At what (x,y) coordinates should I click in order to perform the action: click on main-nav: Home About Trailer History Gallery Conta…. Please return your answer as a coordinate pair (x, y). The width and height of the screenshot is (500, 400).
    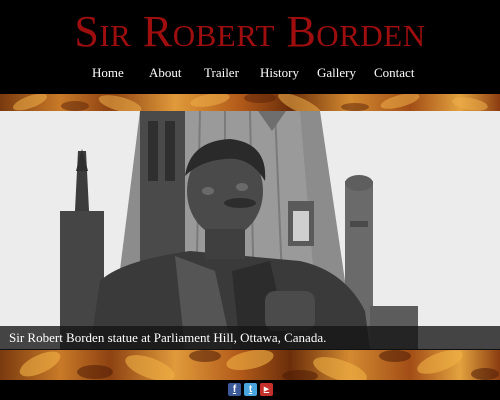
    Looking at the image, I should click on (250, 74).